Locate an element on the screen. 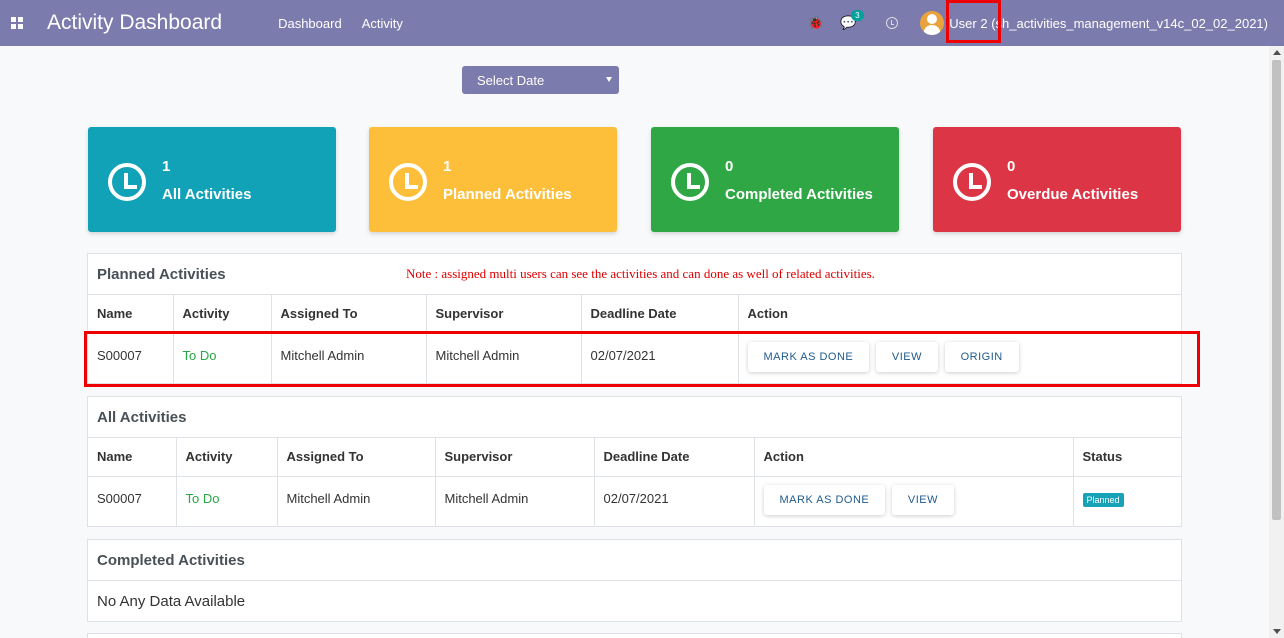  empty-message: No Any Data Available is located at coordinates (171, 601).